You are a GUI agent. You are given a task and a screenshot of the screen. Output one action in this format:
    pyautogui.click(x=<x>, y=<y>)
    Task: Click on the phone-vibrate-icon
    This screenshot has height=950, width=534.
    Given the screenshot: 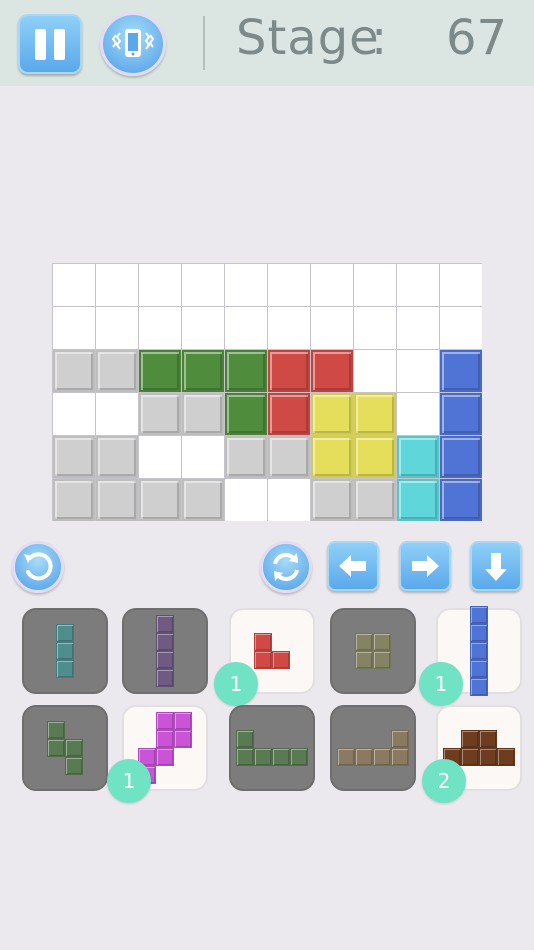 What is the action you would take?
    pyautogui.click(x=133, y=43)
    